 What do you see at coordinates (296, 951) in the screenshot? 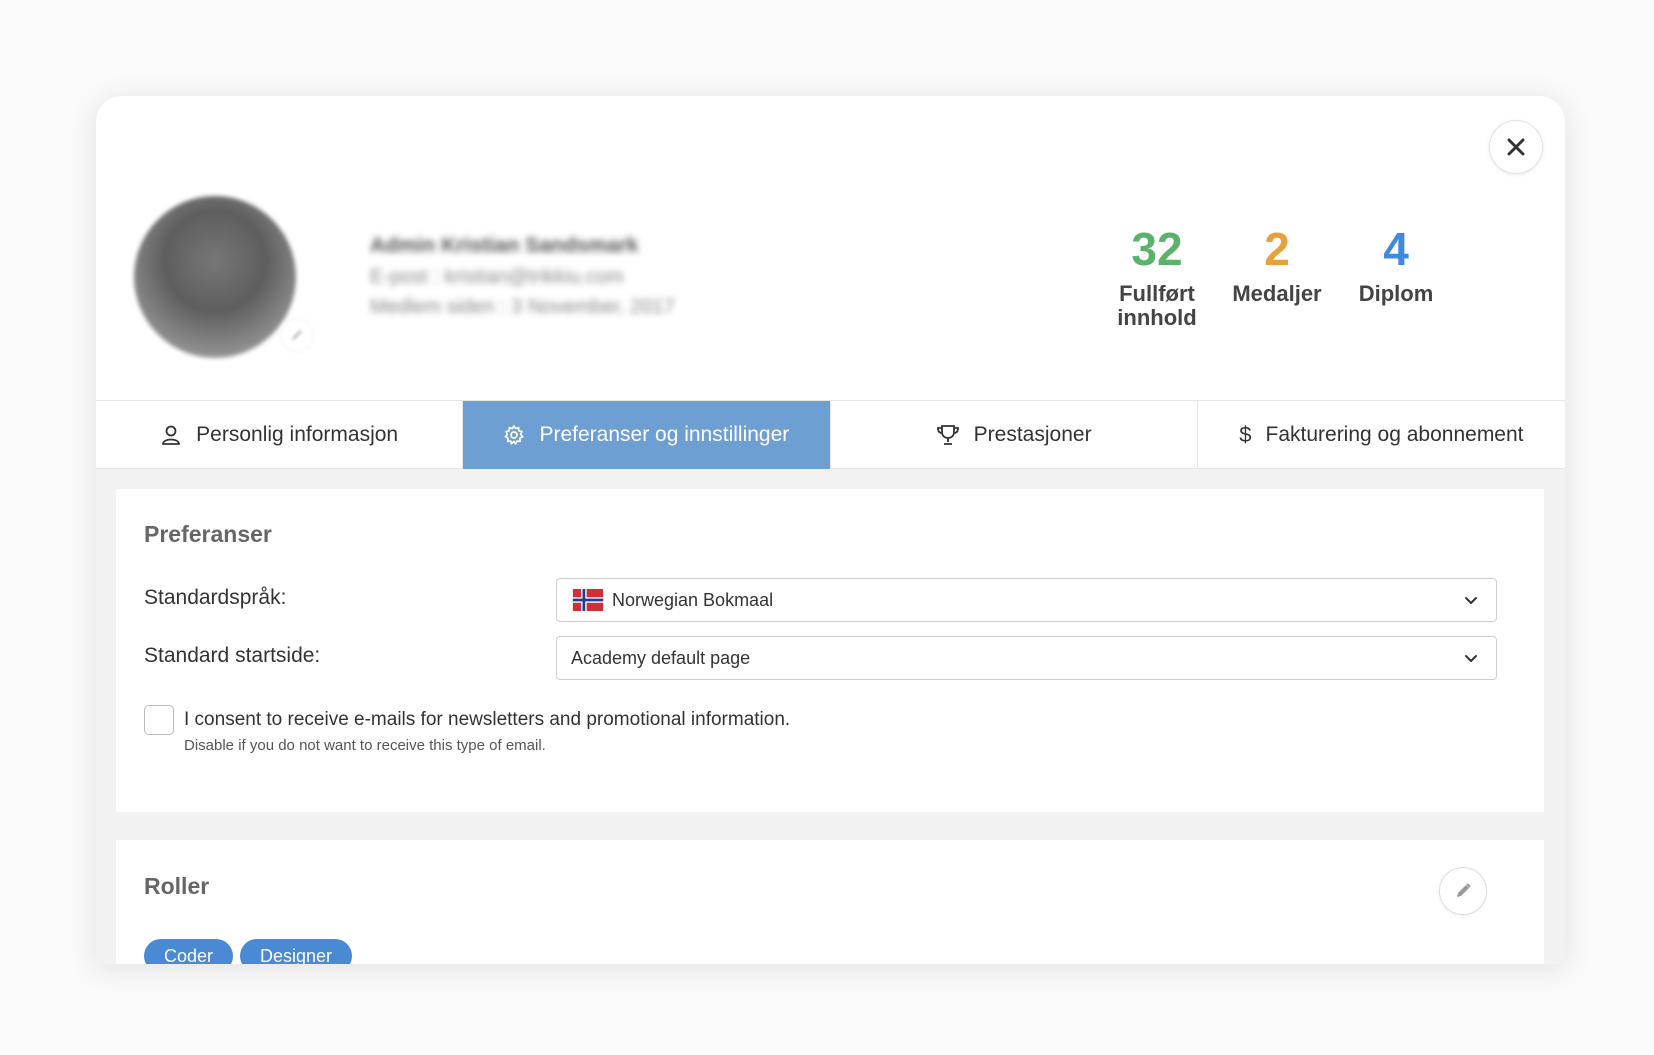
I see `role-tag-designer: Designer` at bounding box center [296, 951].